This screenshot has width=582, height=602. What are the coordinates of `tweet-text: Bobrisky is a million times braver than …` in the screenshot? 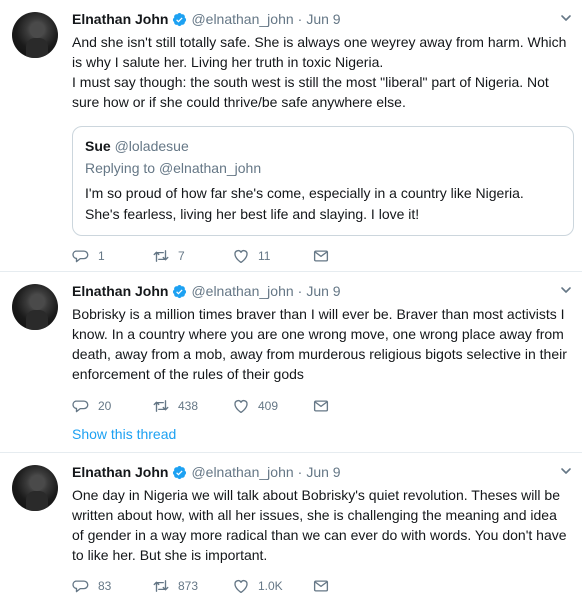 It's located at (319, 344).